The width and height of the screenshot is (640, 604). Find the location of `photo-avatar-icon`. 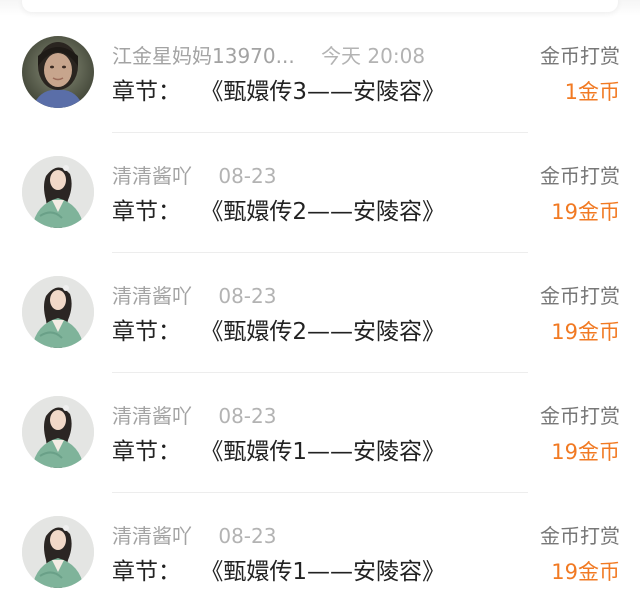

photo-avatar-icon is located at coordinates (58, 72).